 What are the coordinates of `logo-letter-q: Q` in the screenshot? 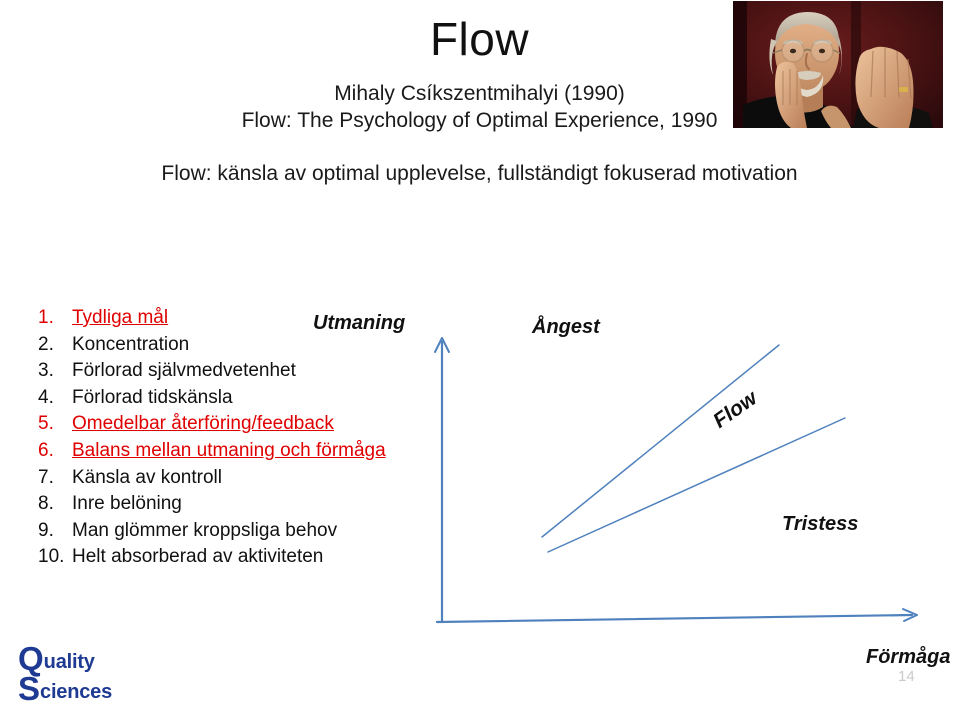 It's located at (31, 658).